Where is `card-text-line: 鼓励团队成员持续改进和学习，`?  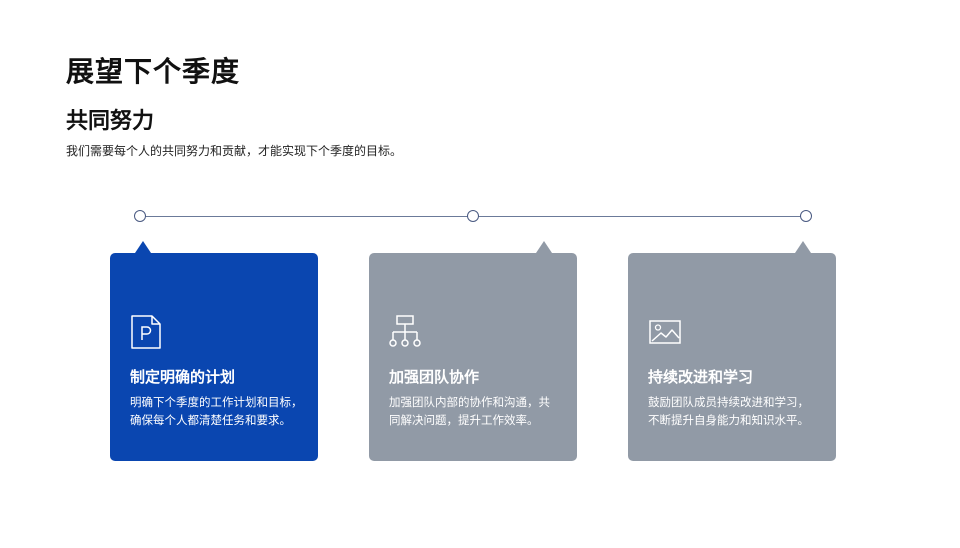
card-text-line: 鼓励团队成员持续改进和学习， is located at coordinates (728, 402).